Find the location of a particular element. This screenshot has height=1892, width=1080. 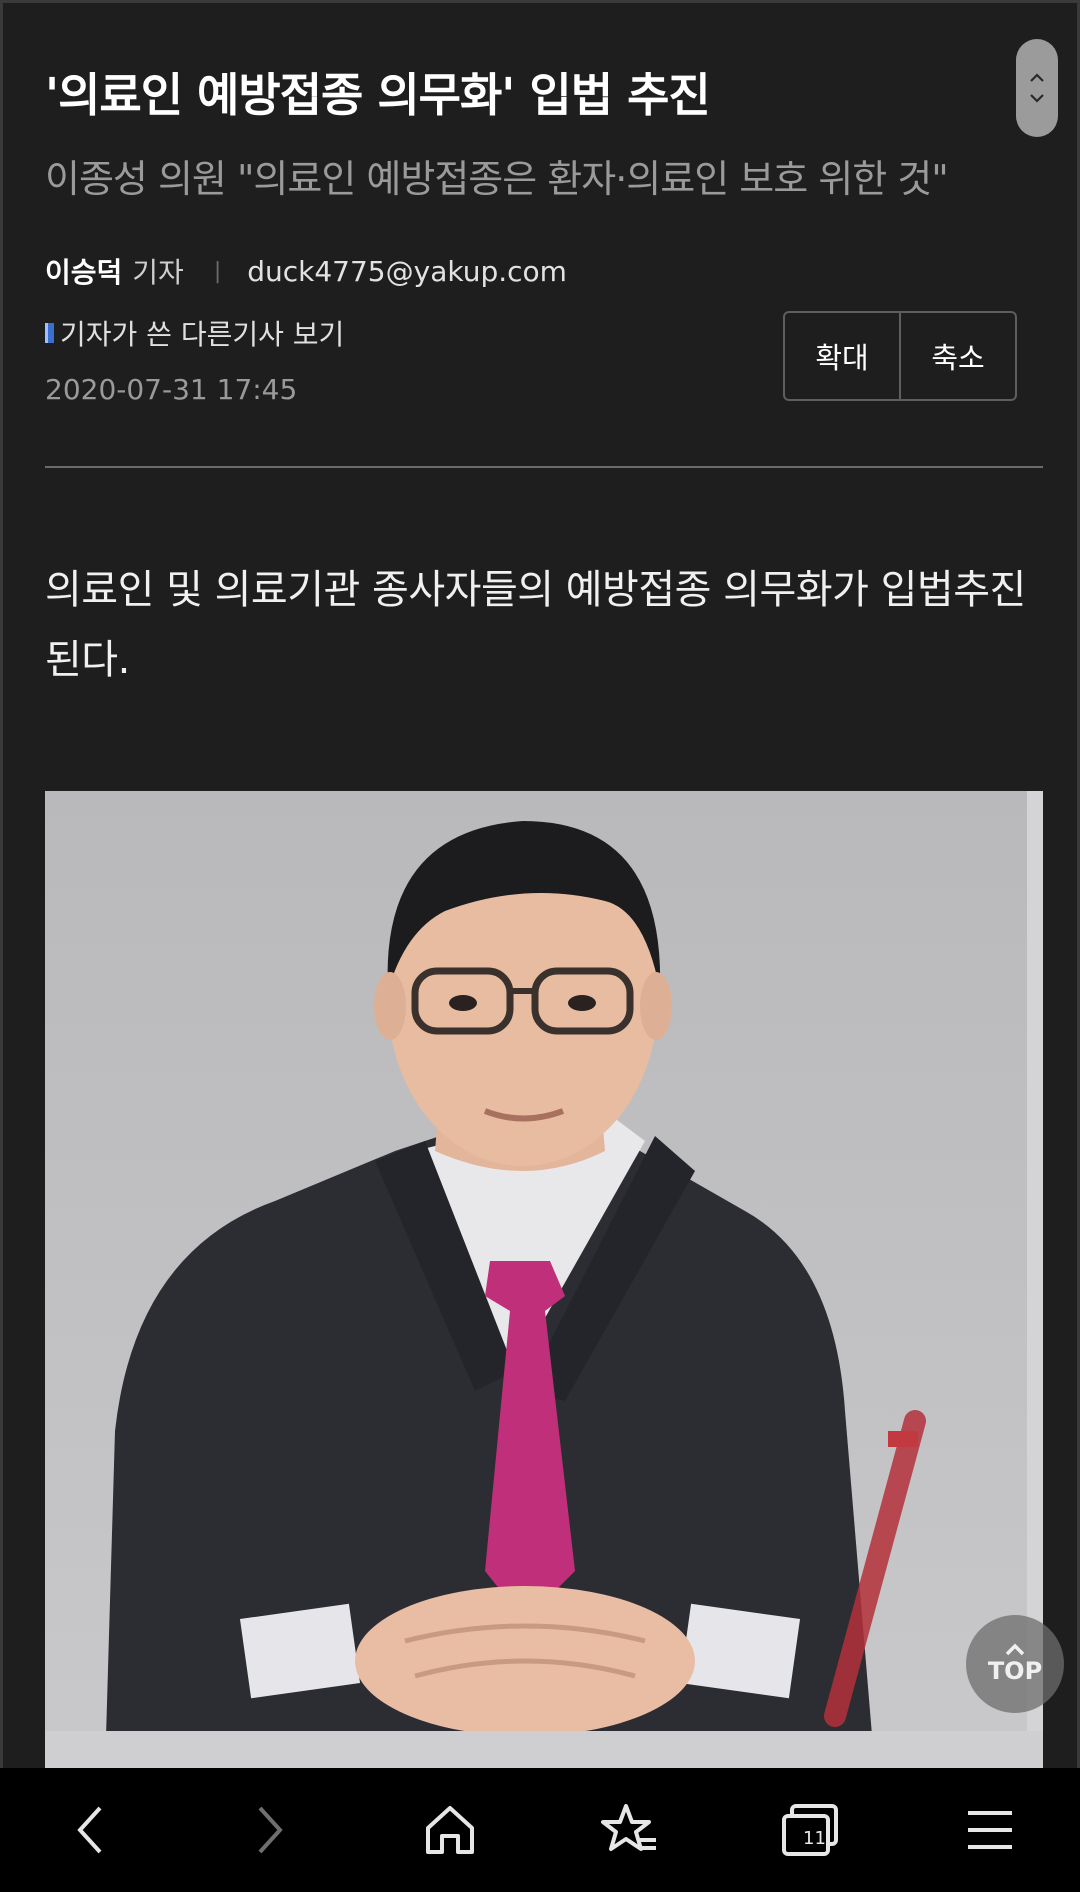

menu-button is located at coordinates (990, 1830).